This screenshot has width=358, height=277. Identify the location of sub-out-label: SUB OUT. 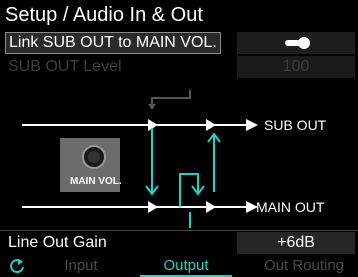
(295, 125).